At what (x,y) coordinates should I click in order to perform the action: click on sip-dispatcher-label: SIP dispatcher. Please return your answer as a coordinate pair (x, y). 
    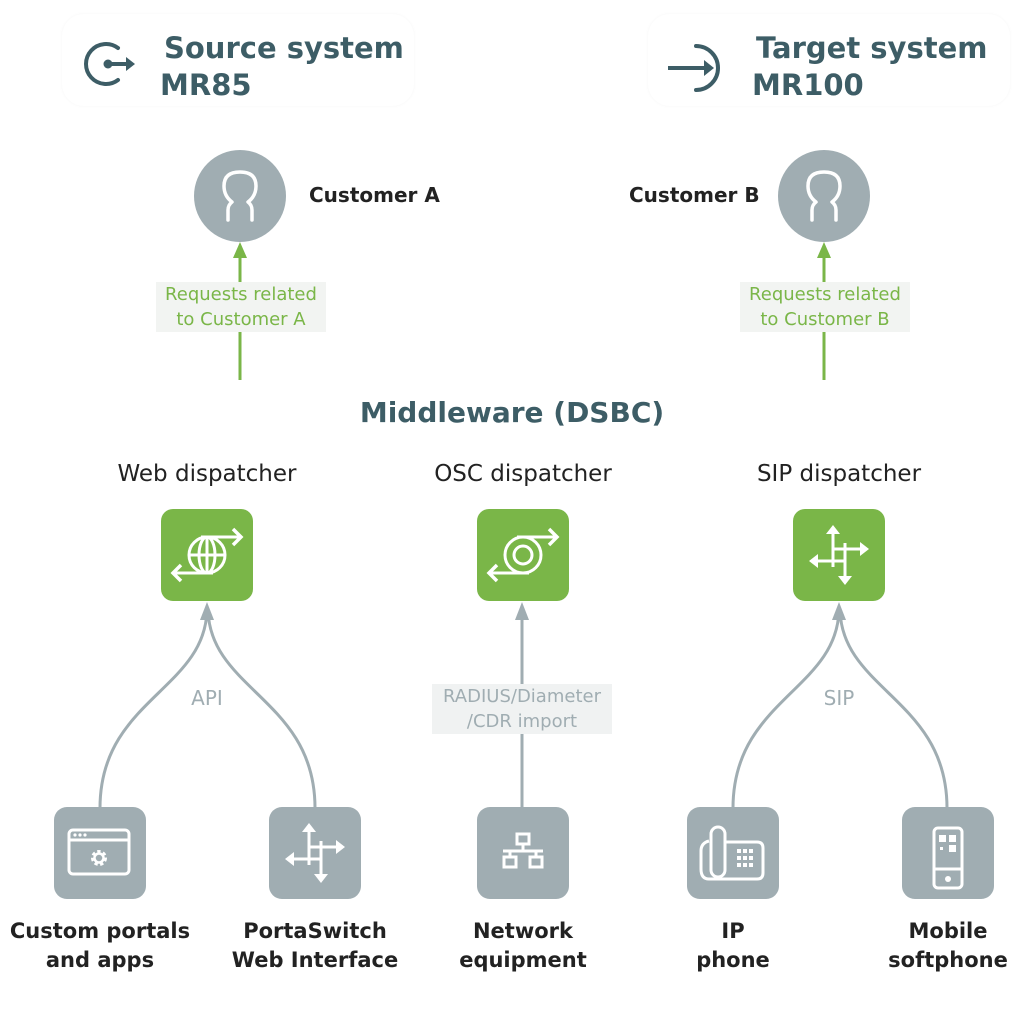
    Looking at the image, I should click on (839, 474).